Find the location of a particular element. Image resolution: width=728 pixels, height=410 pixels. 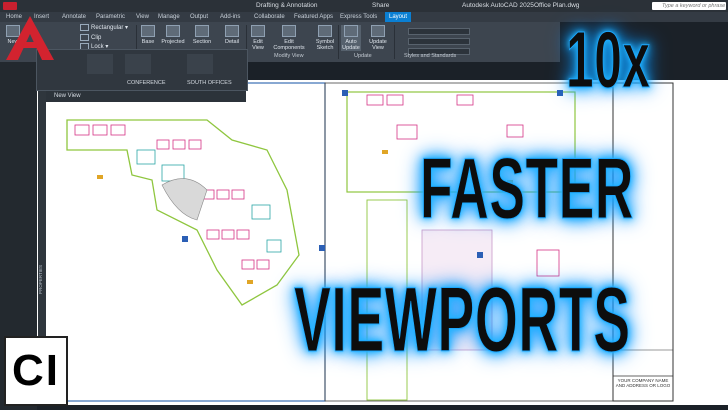

tab-annotate: Annotate is located at coordinates (74, 17).